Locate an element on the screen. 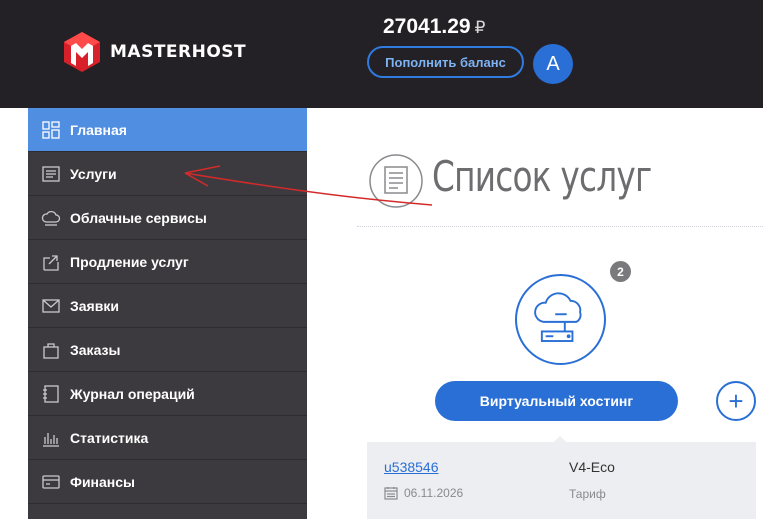 The height and width of the screenshot is (519, 763). sidebar-item-label: Заказы is located at coordinates (95, 349).